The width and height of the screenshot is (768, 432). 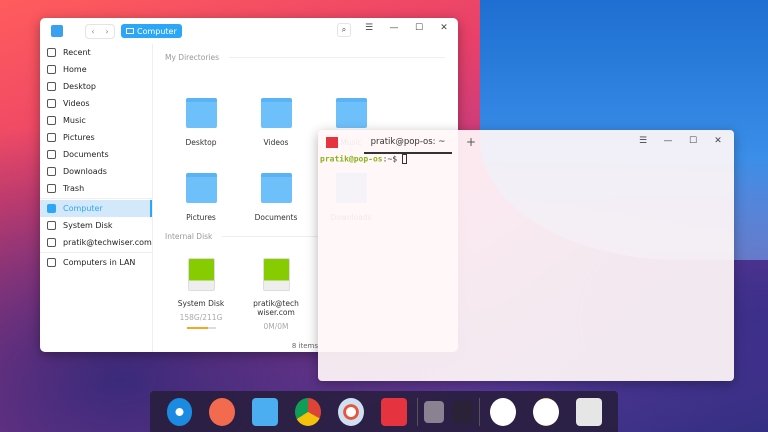 I want to click on file-manager-logo-icon, so click(x=57, y=31).